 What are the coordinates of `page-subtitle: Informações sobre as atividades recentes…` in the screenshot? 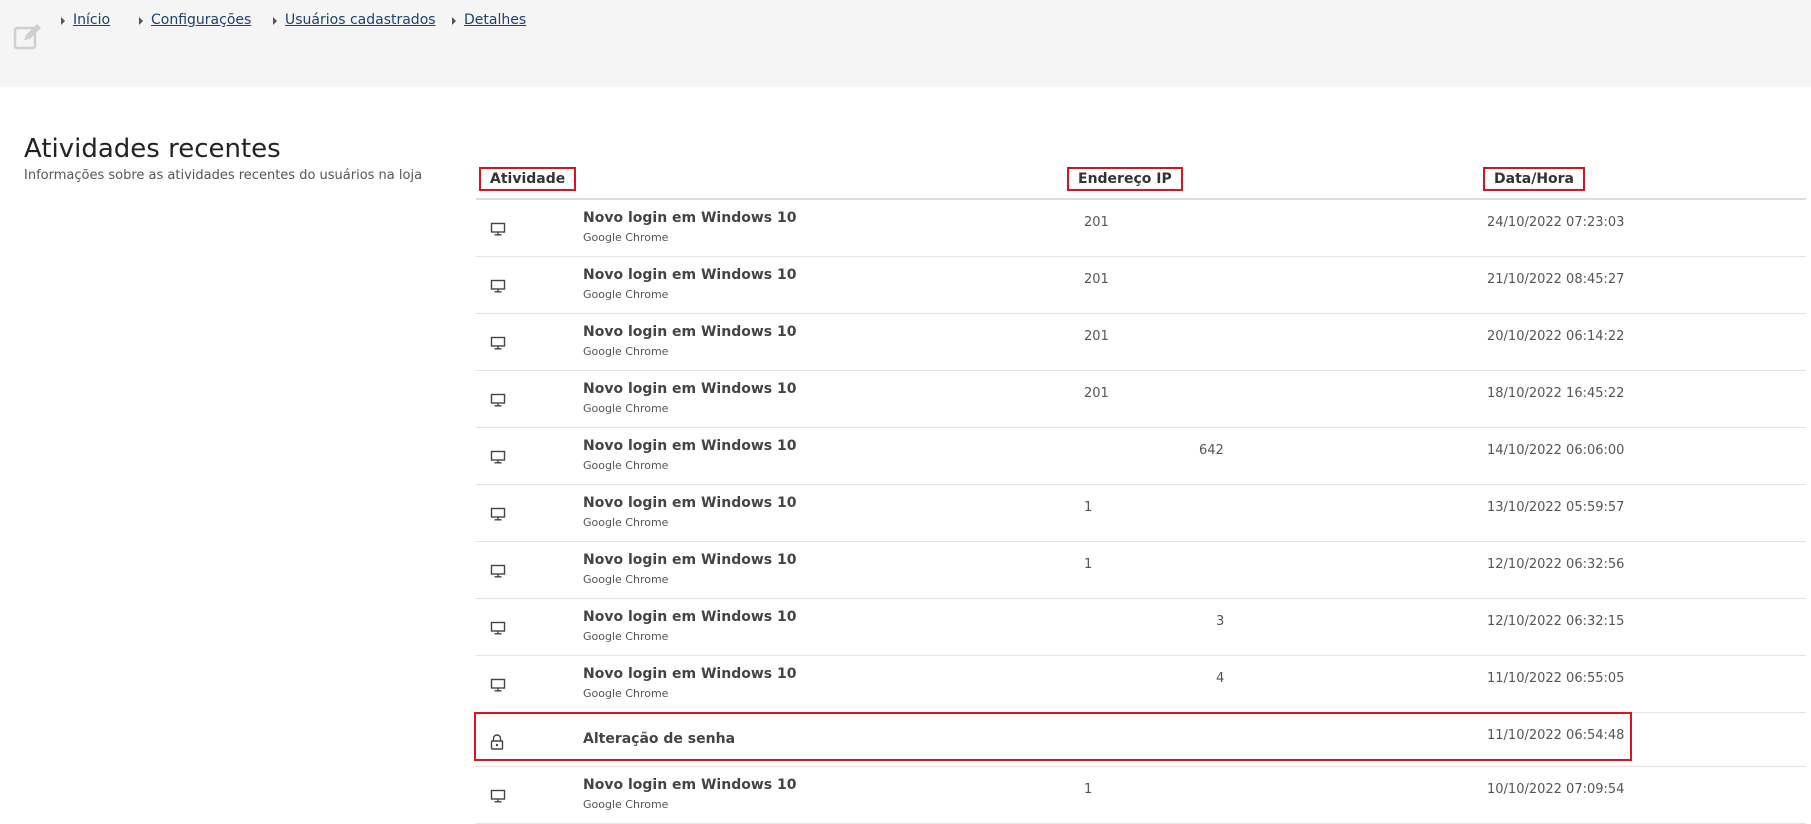 It's located at (223, 175).